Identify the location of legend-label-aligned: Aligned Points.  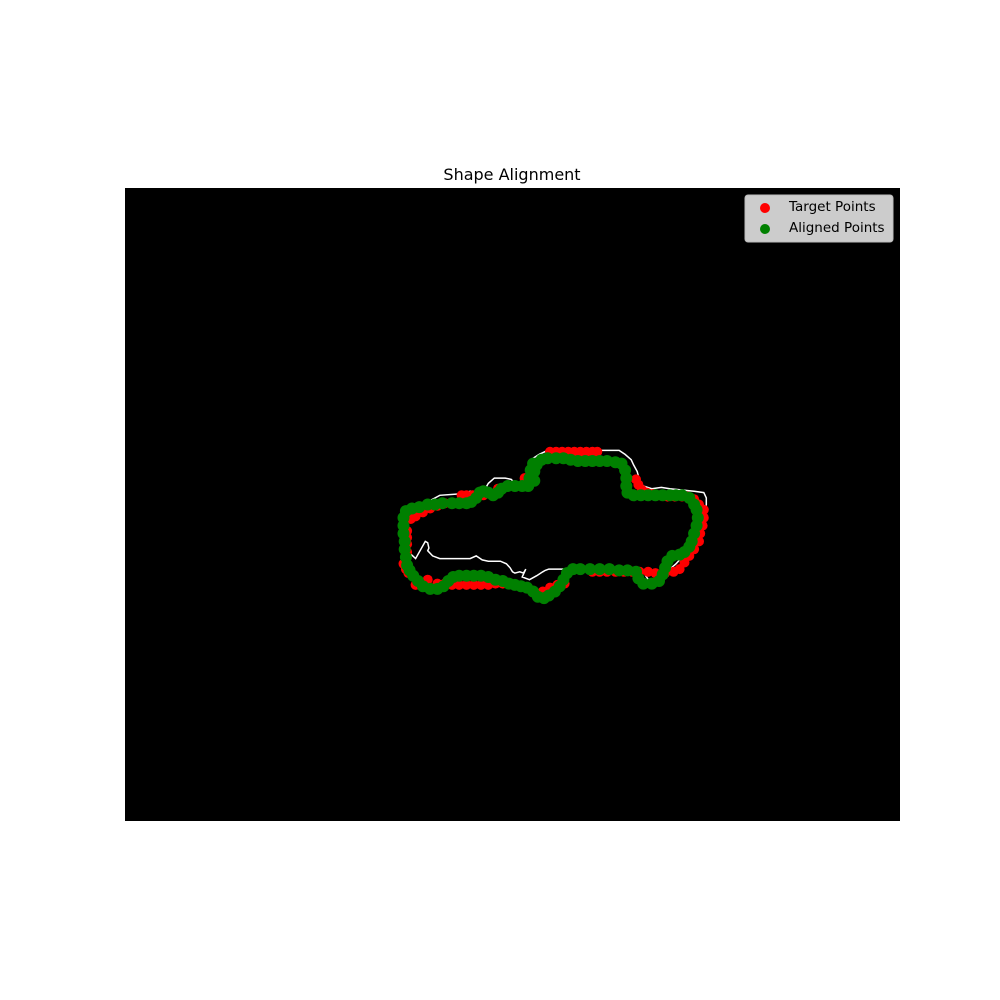
(837, 228).